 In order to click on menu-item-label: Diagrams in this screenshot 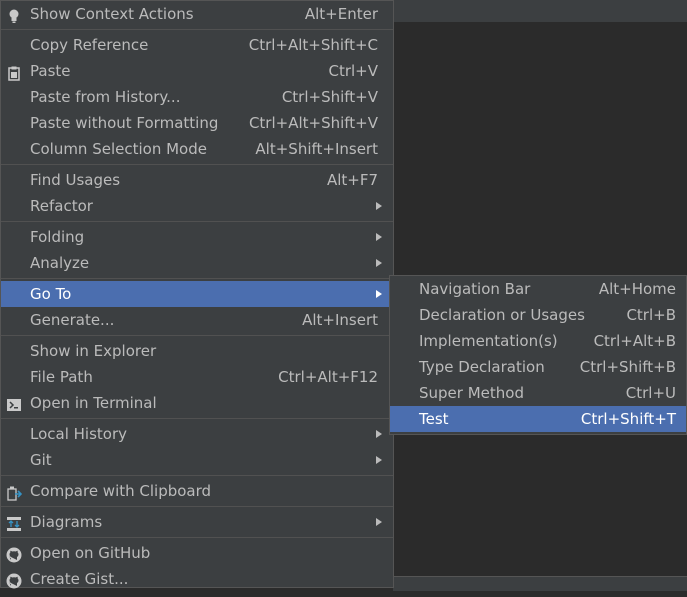, I will do `click(66, 522)`.